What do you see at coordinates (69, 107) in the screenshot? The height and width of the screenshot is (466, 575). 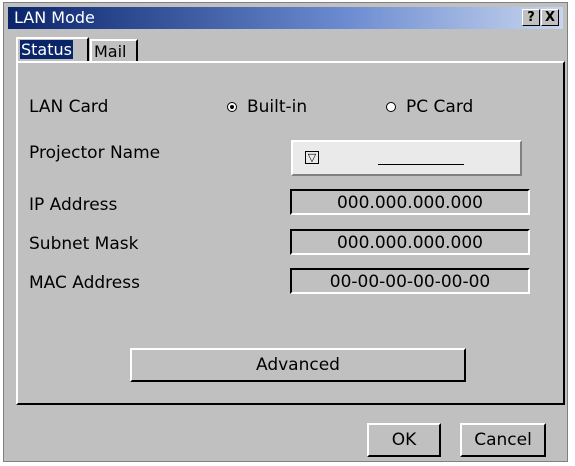 I see `lan-card-label: LAN Card` at bounding box center [69, 107].